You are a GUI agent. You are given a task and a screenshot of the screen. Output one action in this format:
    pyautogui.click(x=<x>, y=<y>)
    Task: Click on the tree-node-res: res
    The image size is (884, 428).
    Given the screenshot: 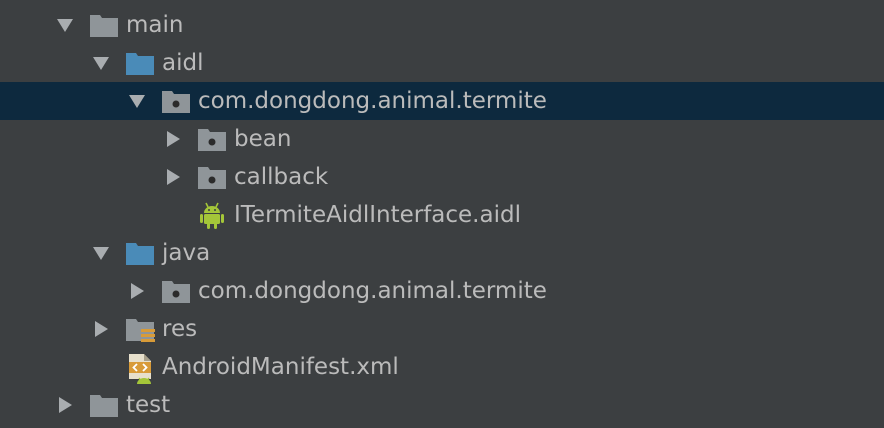 What is the action you would take?
    pyautogui.click(x=442, y=329)
    